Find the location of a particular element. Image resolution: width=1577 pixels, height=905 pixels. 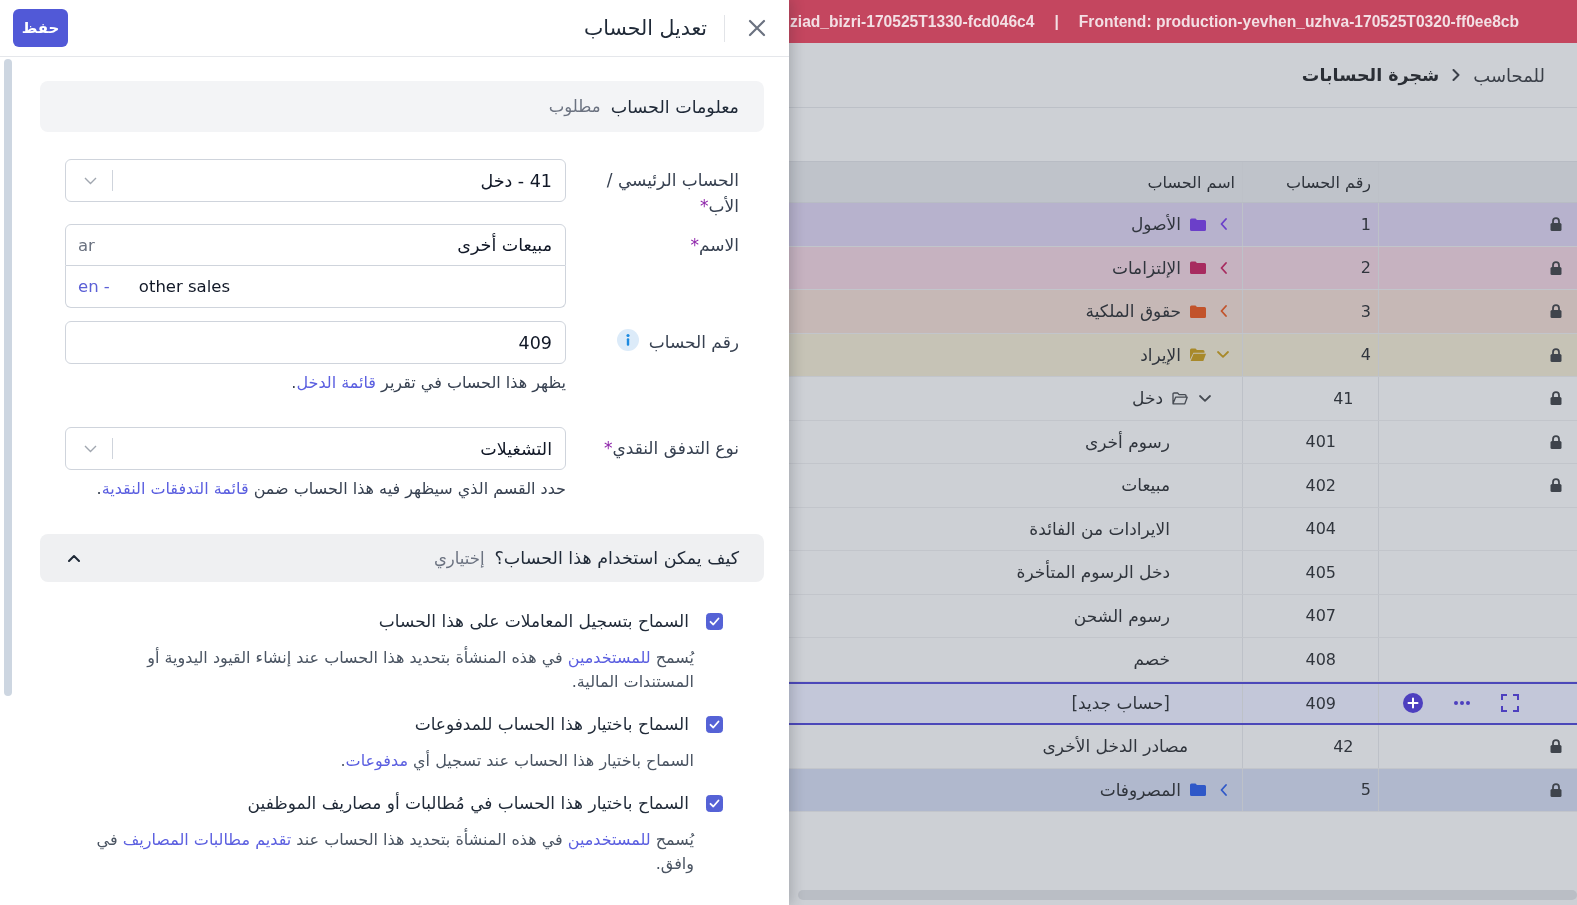

select-field: 41 - دخل is located at coordinates (315, 180).